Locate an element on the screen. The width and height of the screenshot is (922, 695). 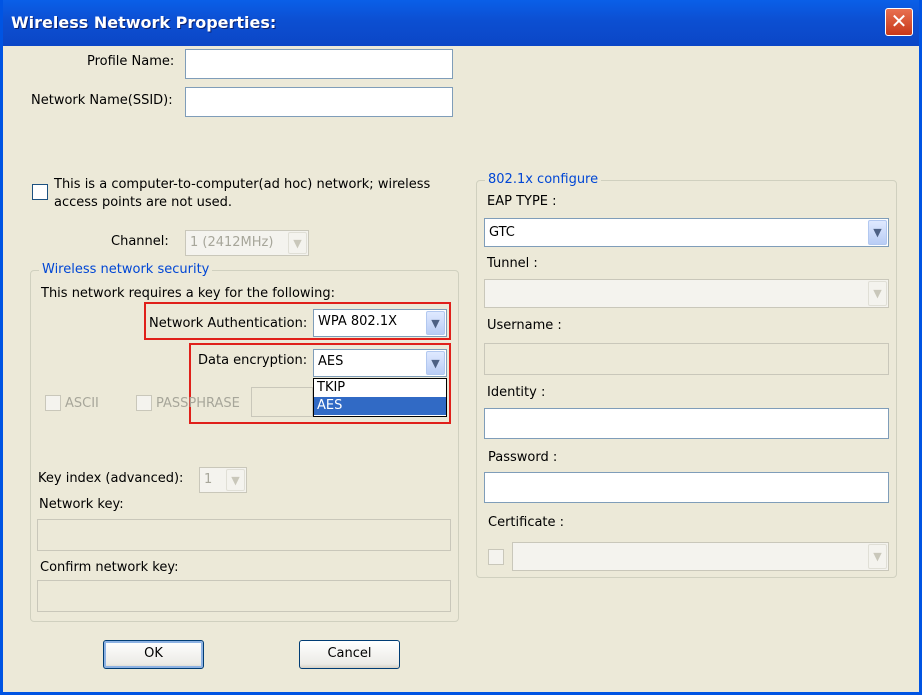
tunnel-select: ▼ is located at coordinates (686, 293).